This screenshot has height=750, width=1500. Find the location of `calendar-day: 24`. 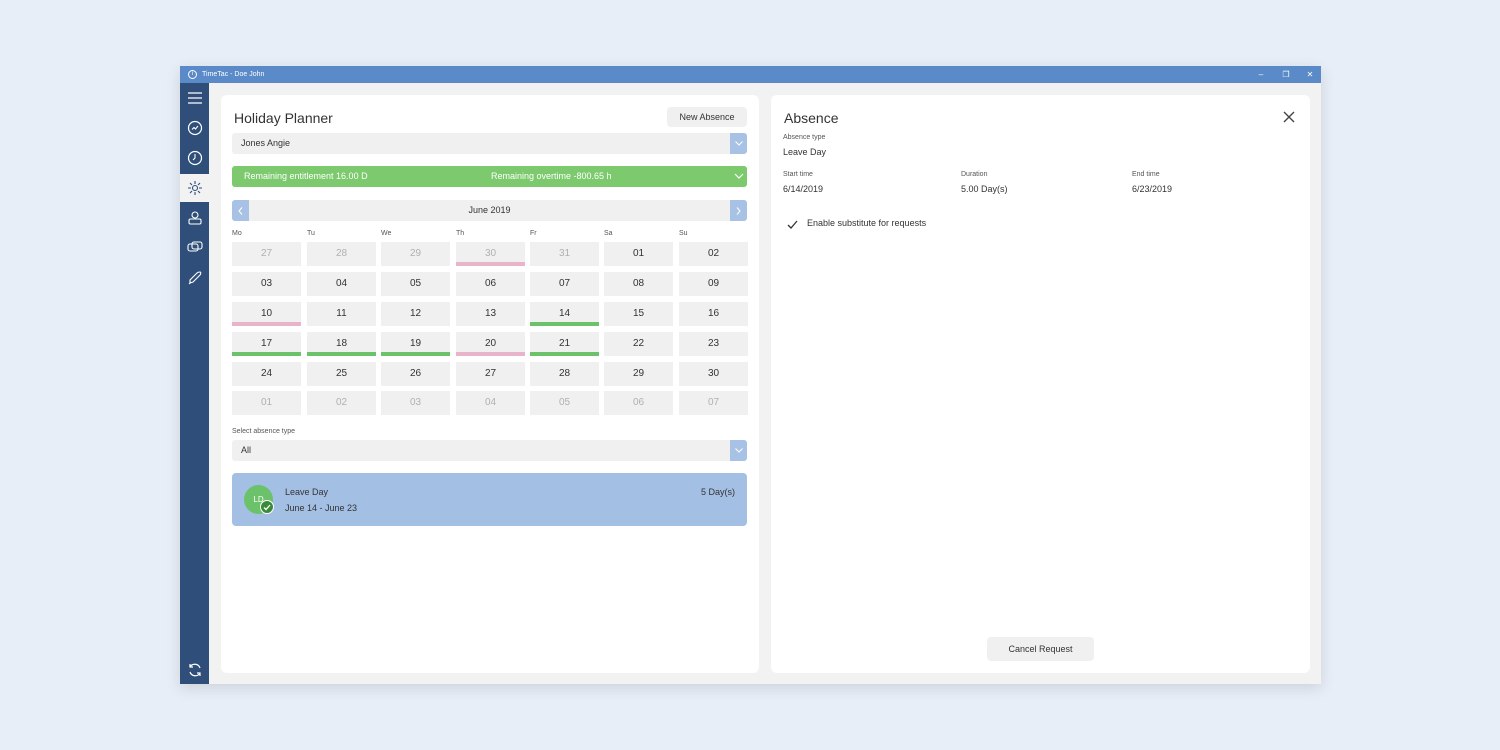

calendar-day: 24 is located at coordinates (266, 374).